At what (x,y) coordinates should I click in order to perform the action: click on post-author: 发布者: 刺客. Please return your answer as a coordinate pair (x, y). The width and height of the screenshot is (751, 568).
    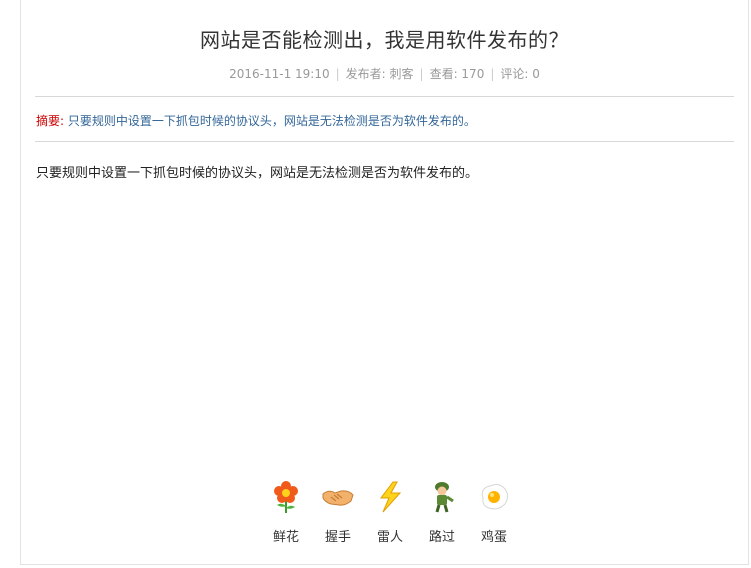
    Looking at the image, I should click on (380, 74).